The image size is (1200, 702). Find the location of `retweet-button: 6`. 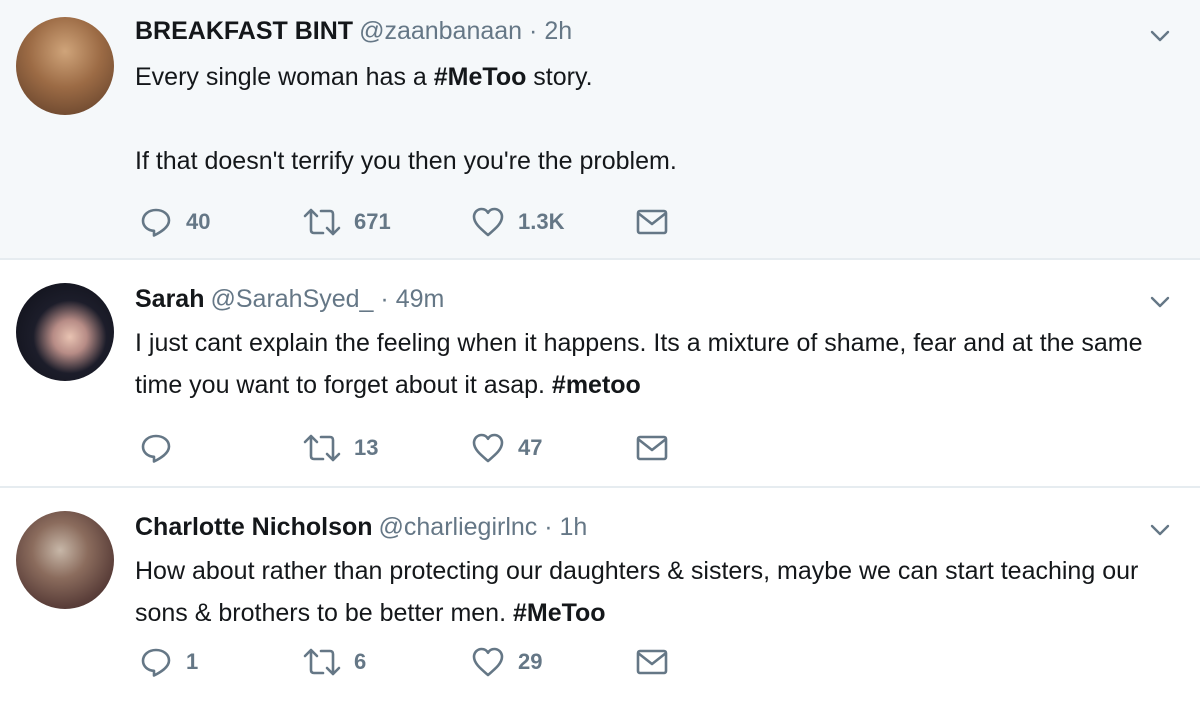

retweet-button: 6 is located at coordinates (334, 662).